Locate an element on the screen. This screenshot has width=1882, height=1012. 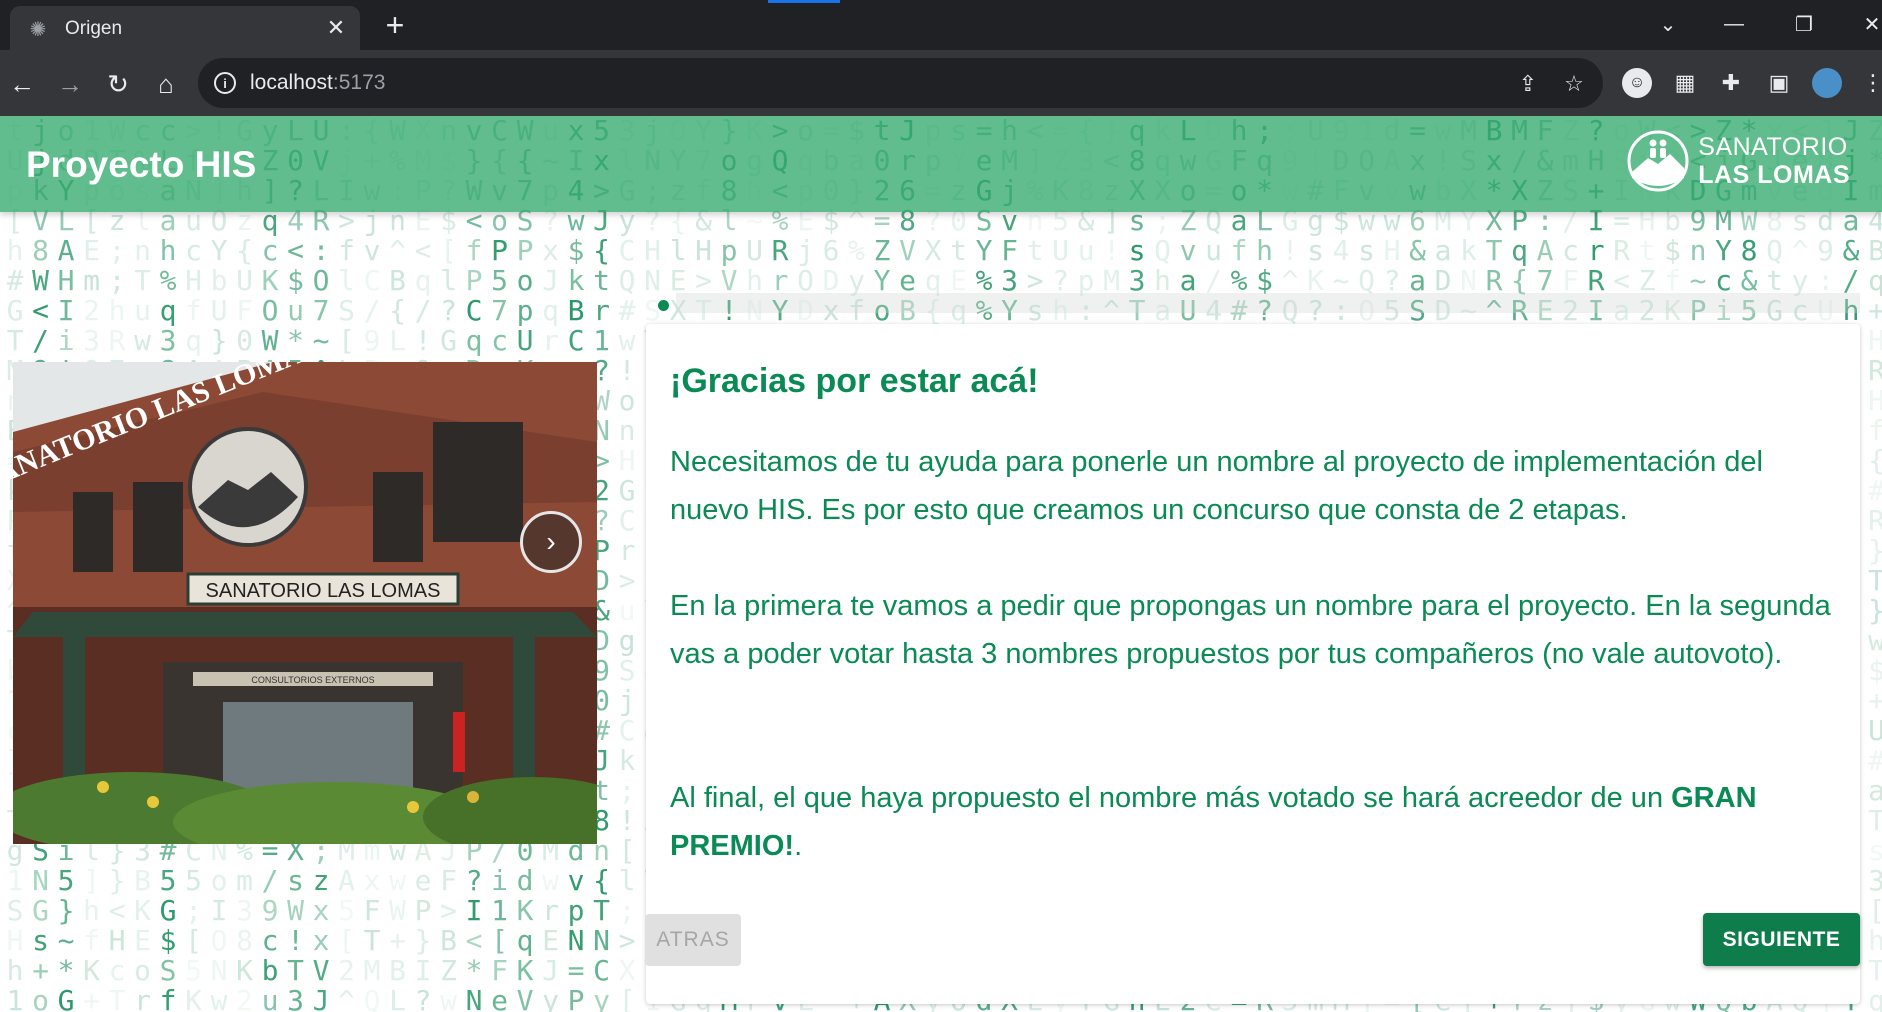
share-icon: ⇪ is located at coordinates (1528, 84).